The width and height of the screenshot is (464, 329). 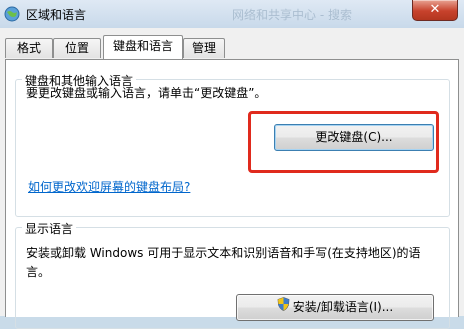 I want to click on uac-shield-icon, so click(x=283, y=307).